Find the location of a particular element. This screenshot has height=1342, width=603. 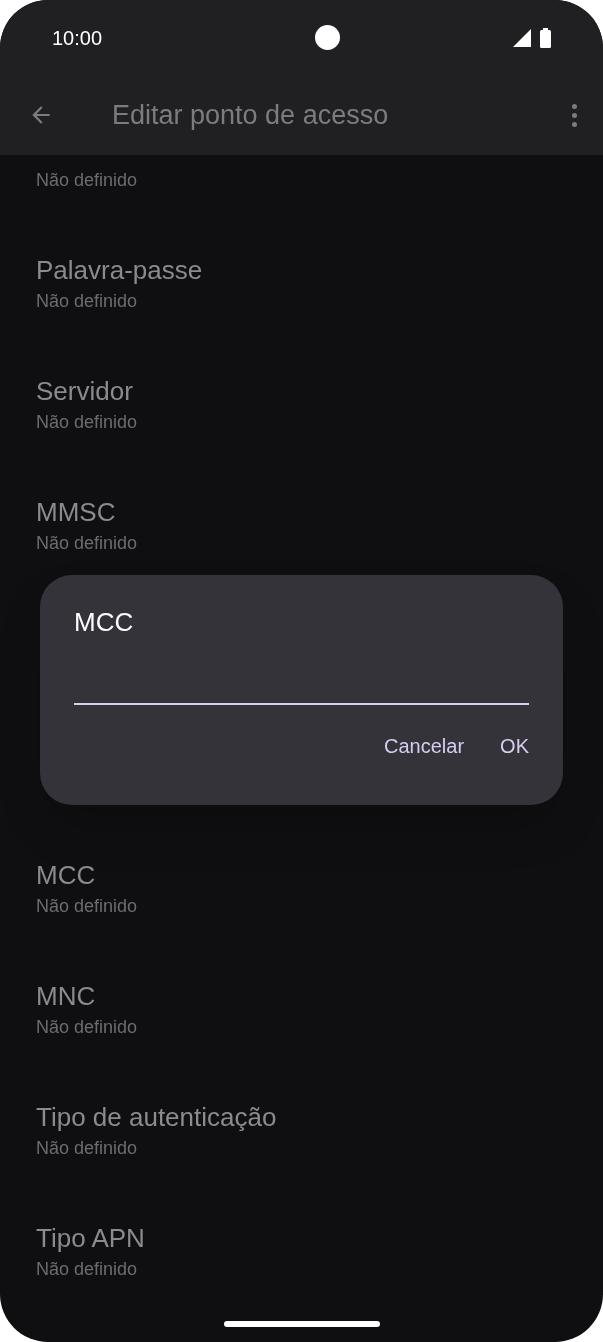

setting-title: MCC is located at coordinates (66, 875).